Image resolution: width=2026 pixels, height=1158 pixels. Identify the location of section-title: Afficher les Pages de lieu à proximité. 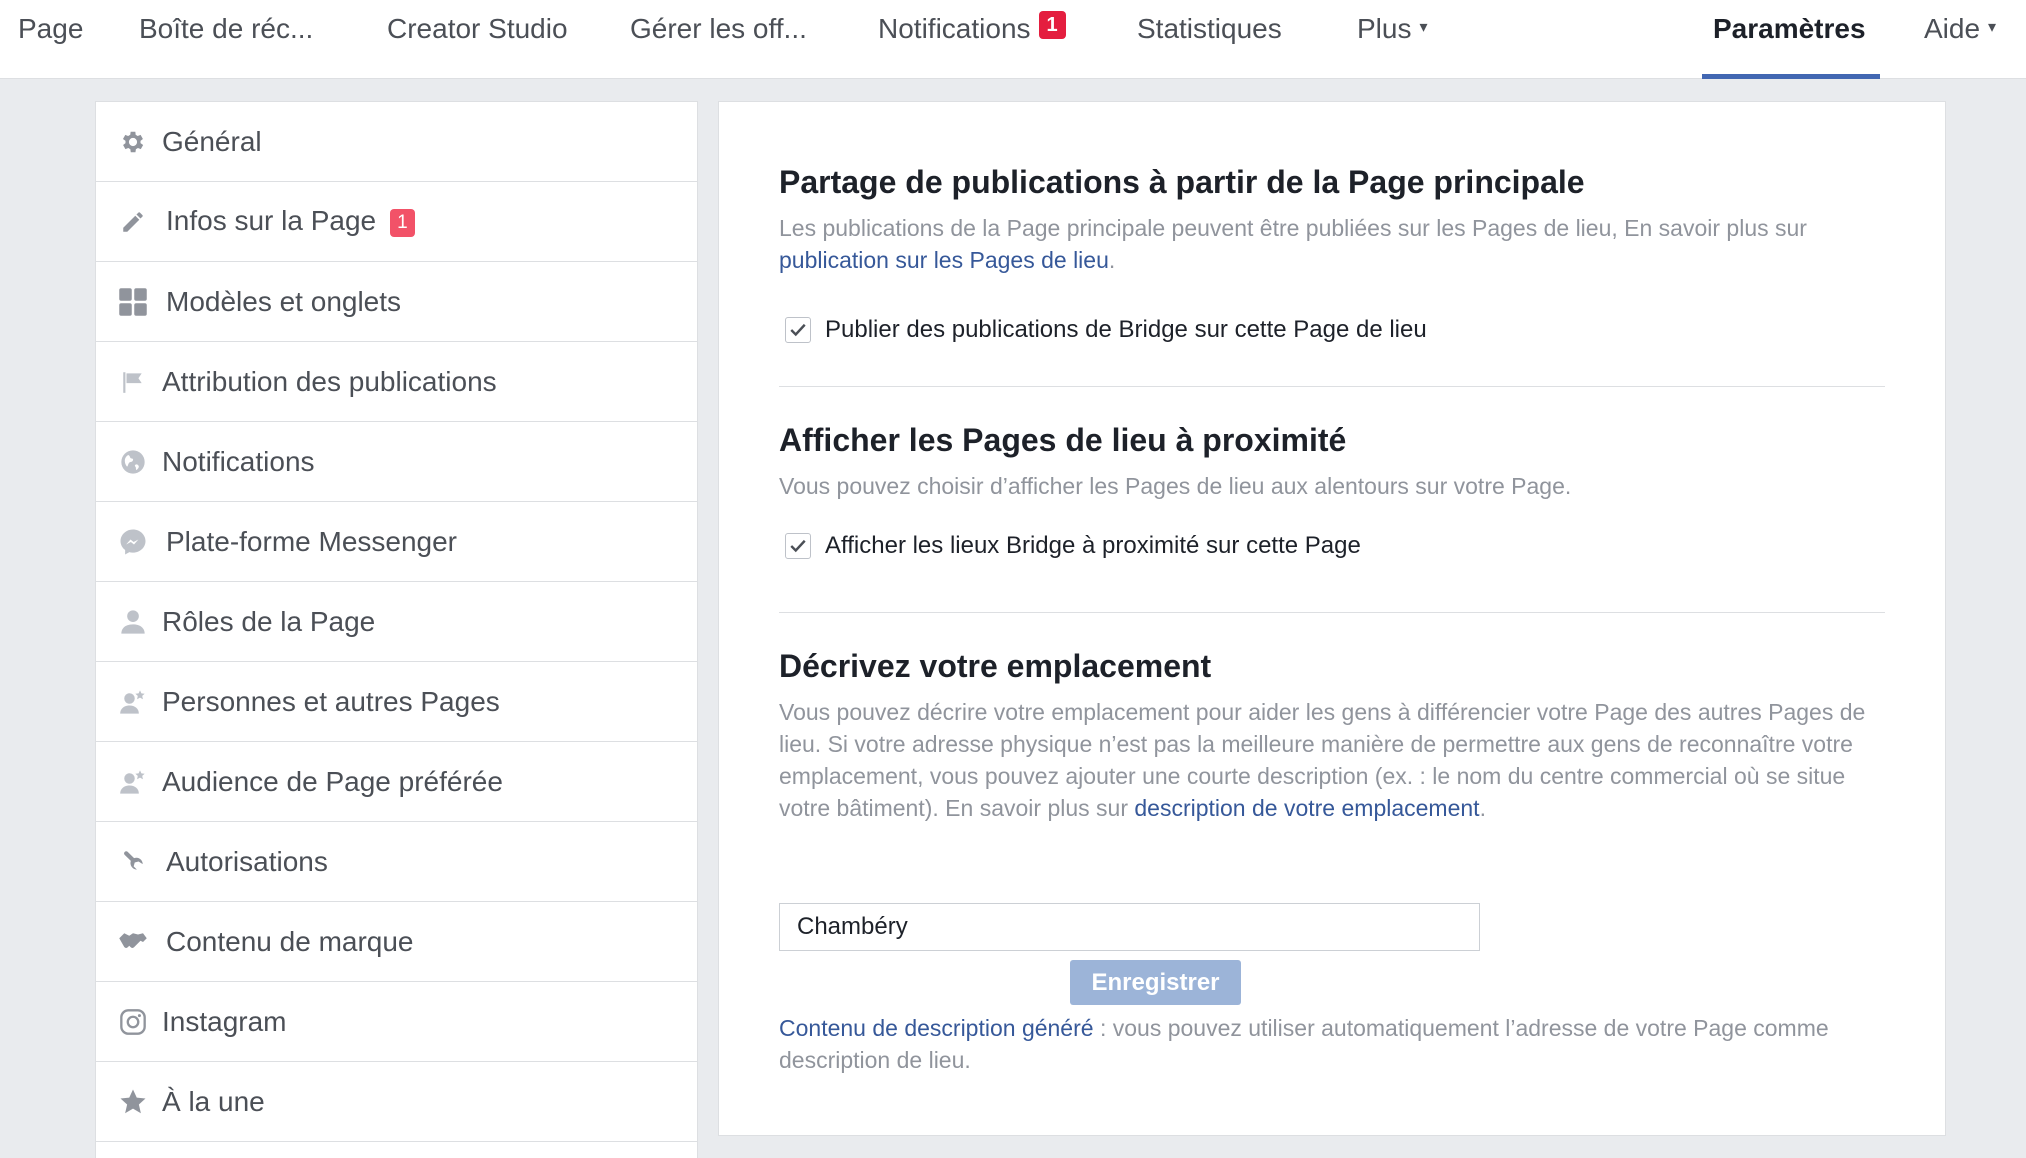
(1063, 440).